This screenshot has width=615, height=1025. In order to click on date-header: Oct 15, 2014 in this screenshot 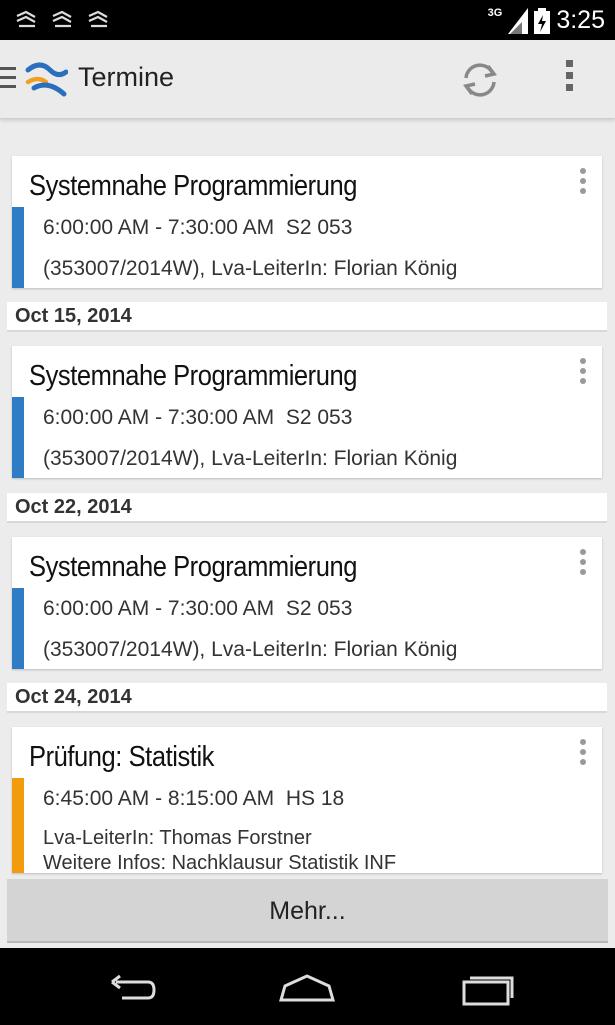, I will do `click(307, 317)`.